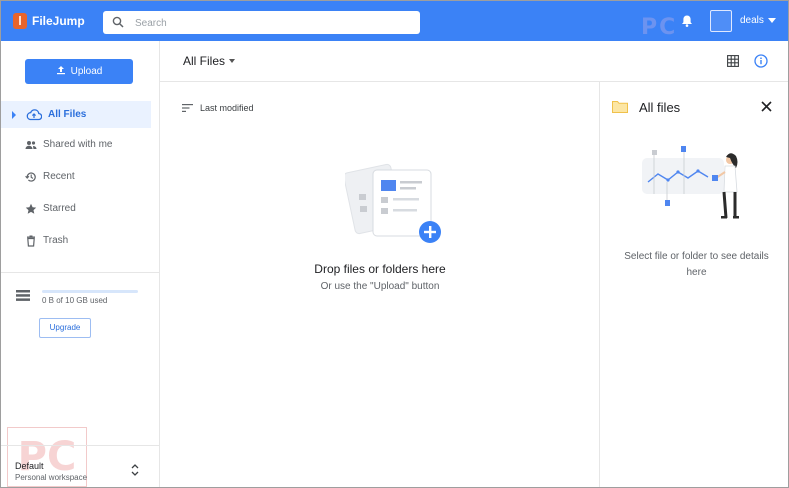 The height and width of the screenshot is (488, 789). Describe the element at coordinates (270, 23) in the screenshot. I see `search-input` at that location.